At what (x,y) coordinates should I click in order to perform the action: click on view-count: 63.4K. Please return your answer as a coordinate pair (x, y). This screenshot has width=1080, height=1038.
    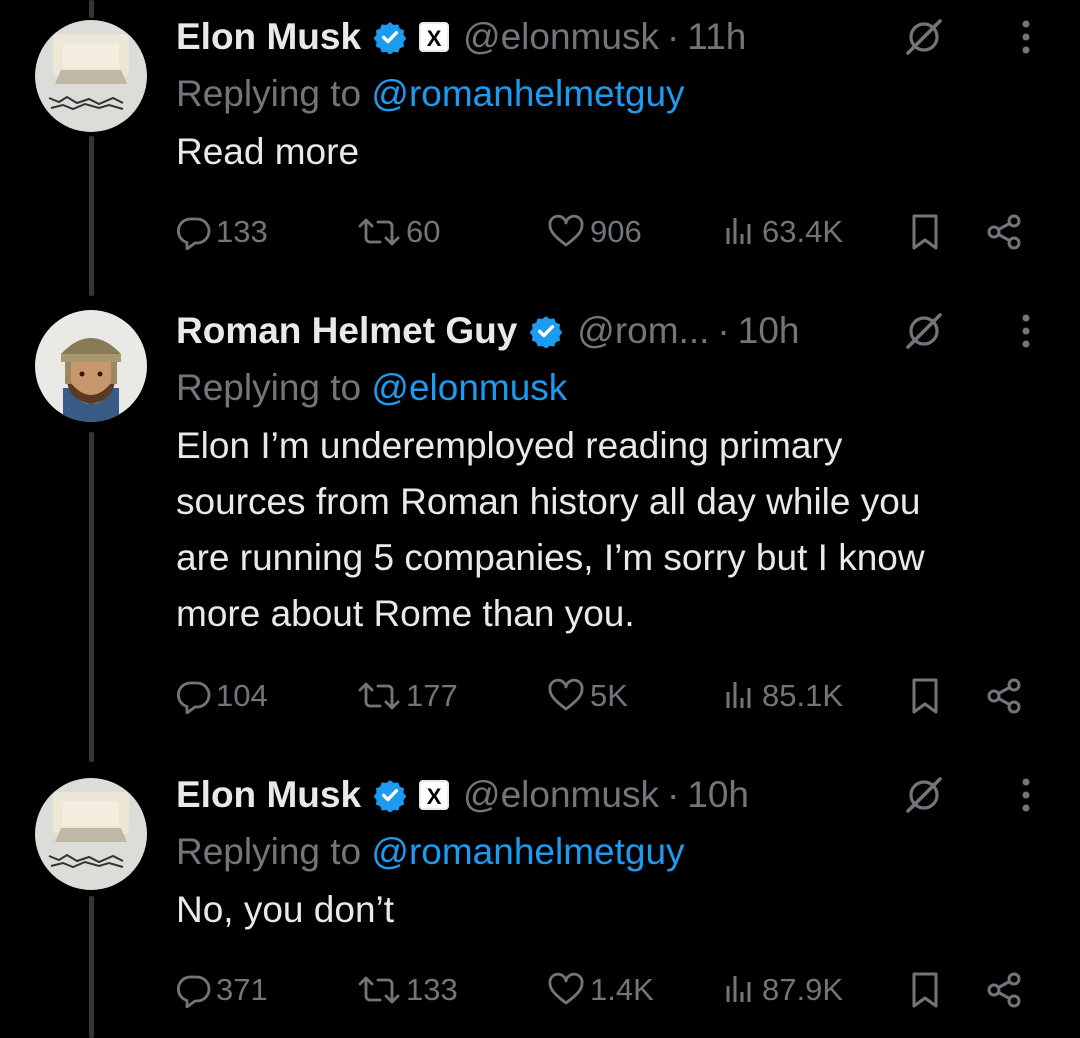
    Looking at the image, I should click on (803, 231).